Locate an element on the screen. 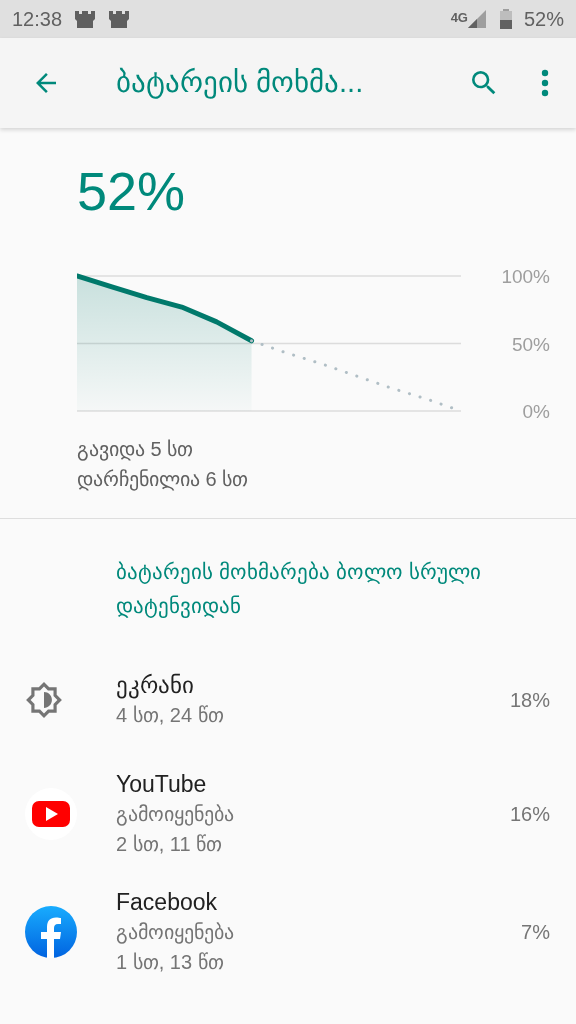 The height and width of the screenshot is (1024, 576). f-logo-icon is located at coordinates (51, 932).